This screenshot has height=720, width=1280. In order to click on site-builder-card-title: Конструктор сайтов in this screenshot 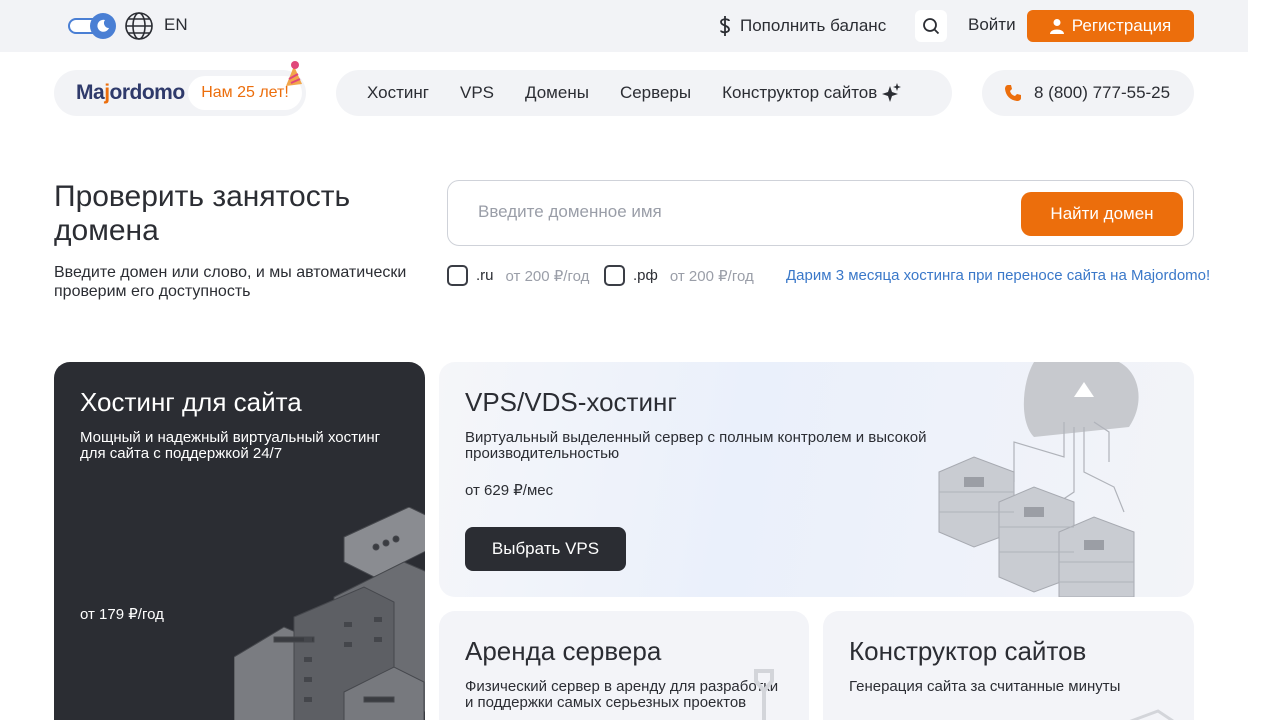, I will do `click(968, 651)`.